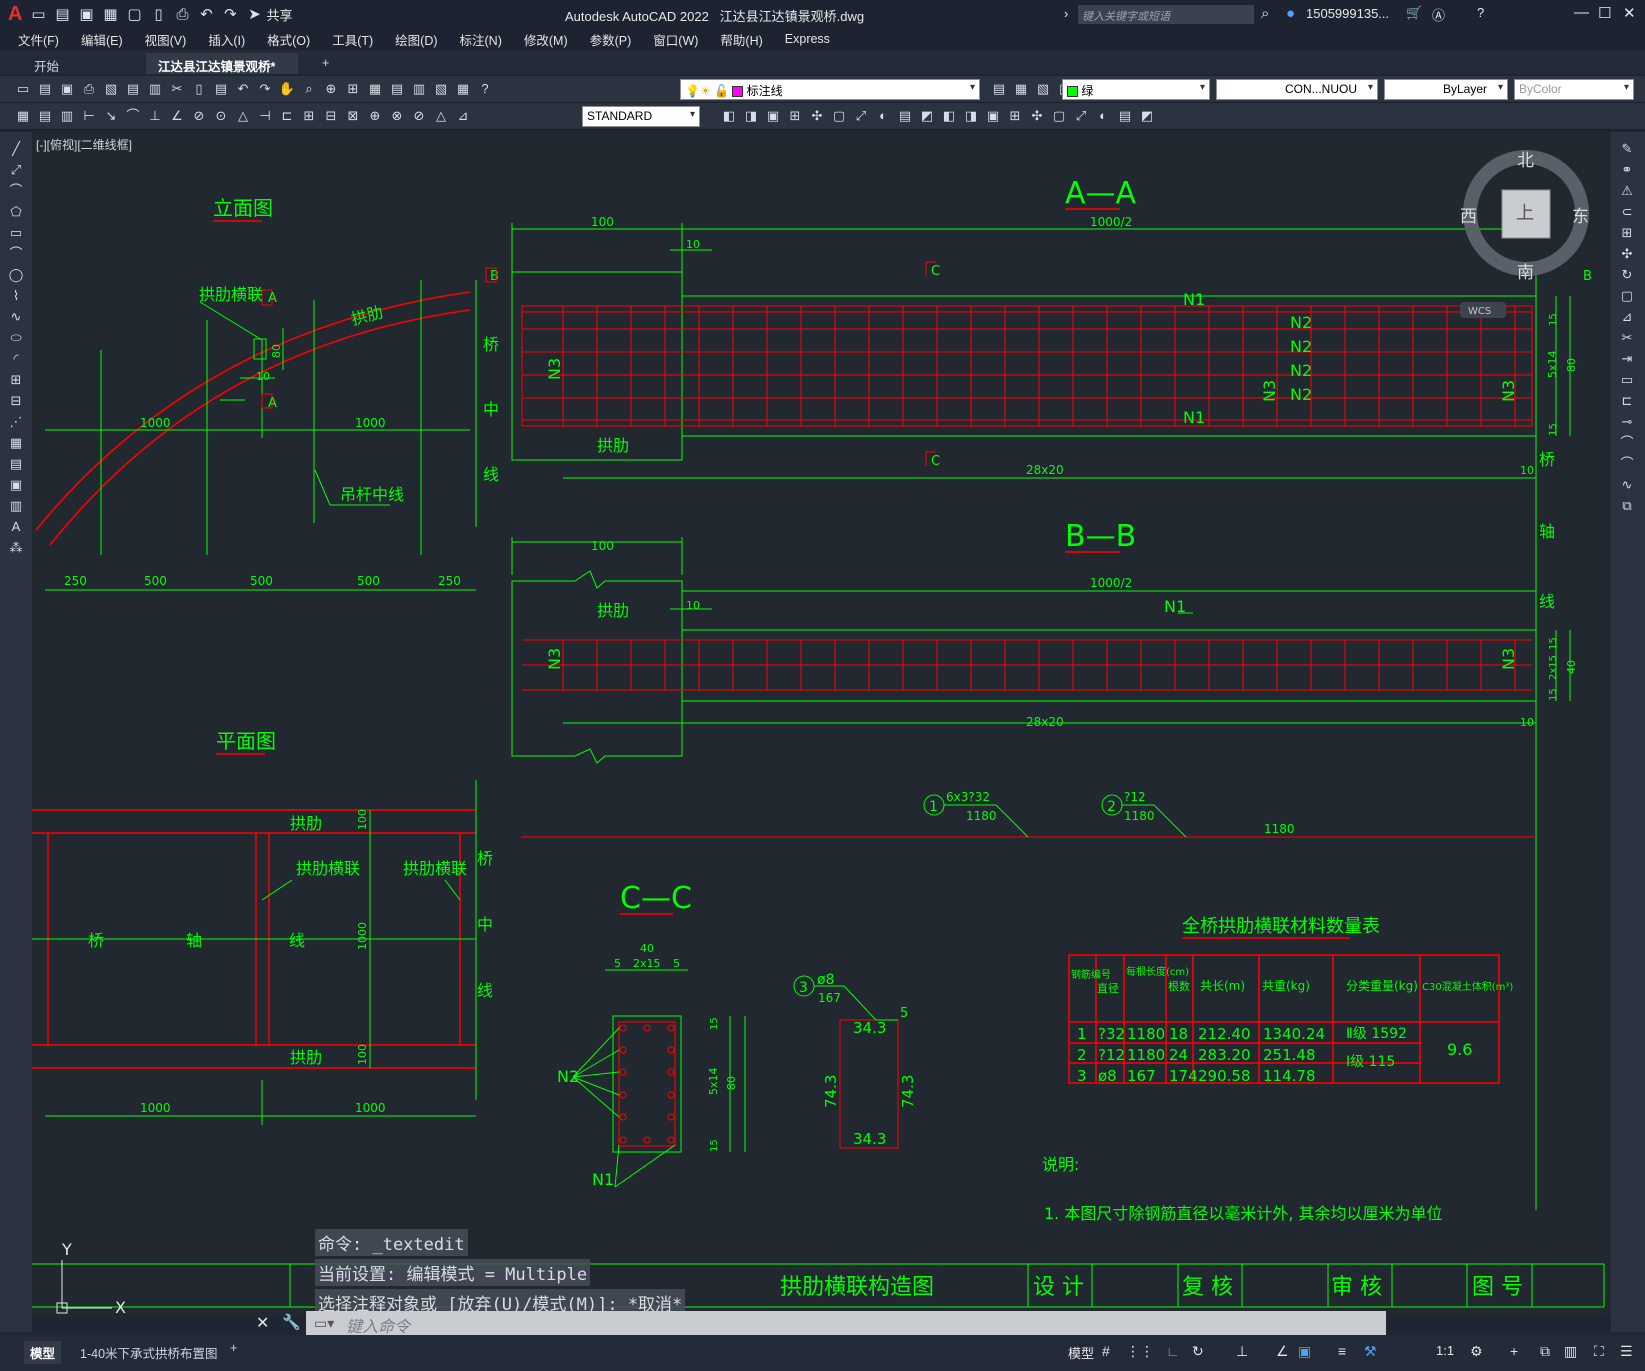  What do you see at coordinates (1627, 422) in the screenshot?
I see `modify-side-tool-13-icon: ⊸` at bounding box center [1627, 422].